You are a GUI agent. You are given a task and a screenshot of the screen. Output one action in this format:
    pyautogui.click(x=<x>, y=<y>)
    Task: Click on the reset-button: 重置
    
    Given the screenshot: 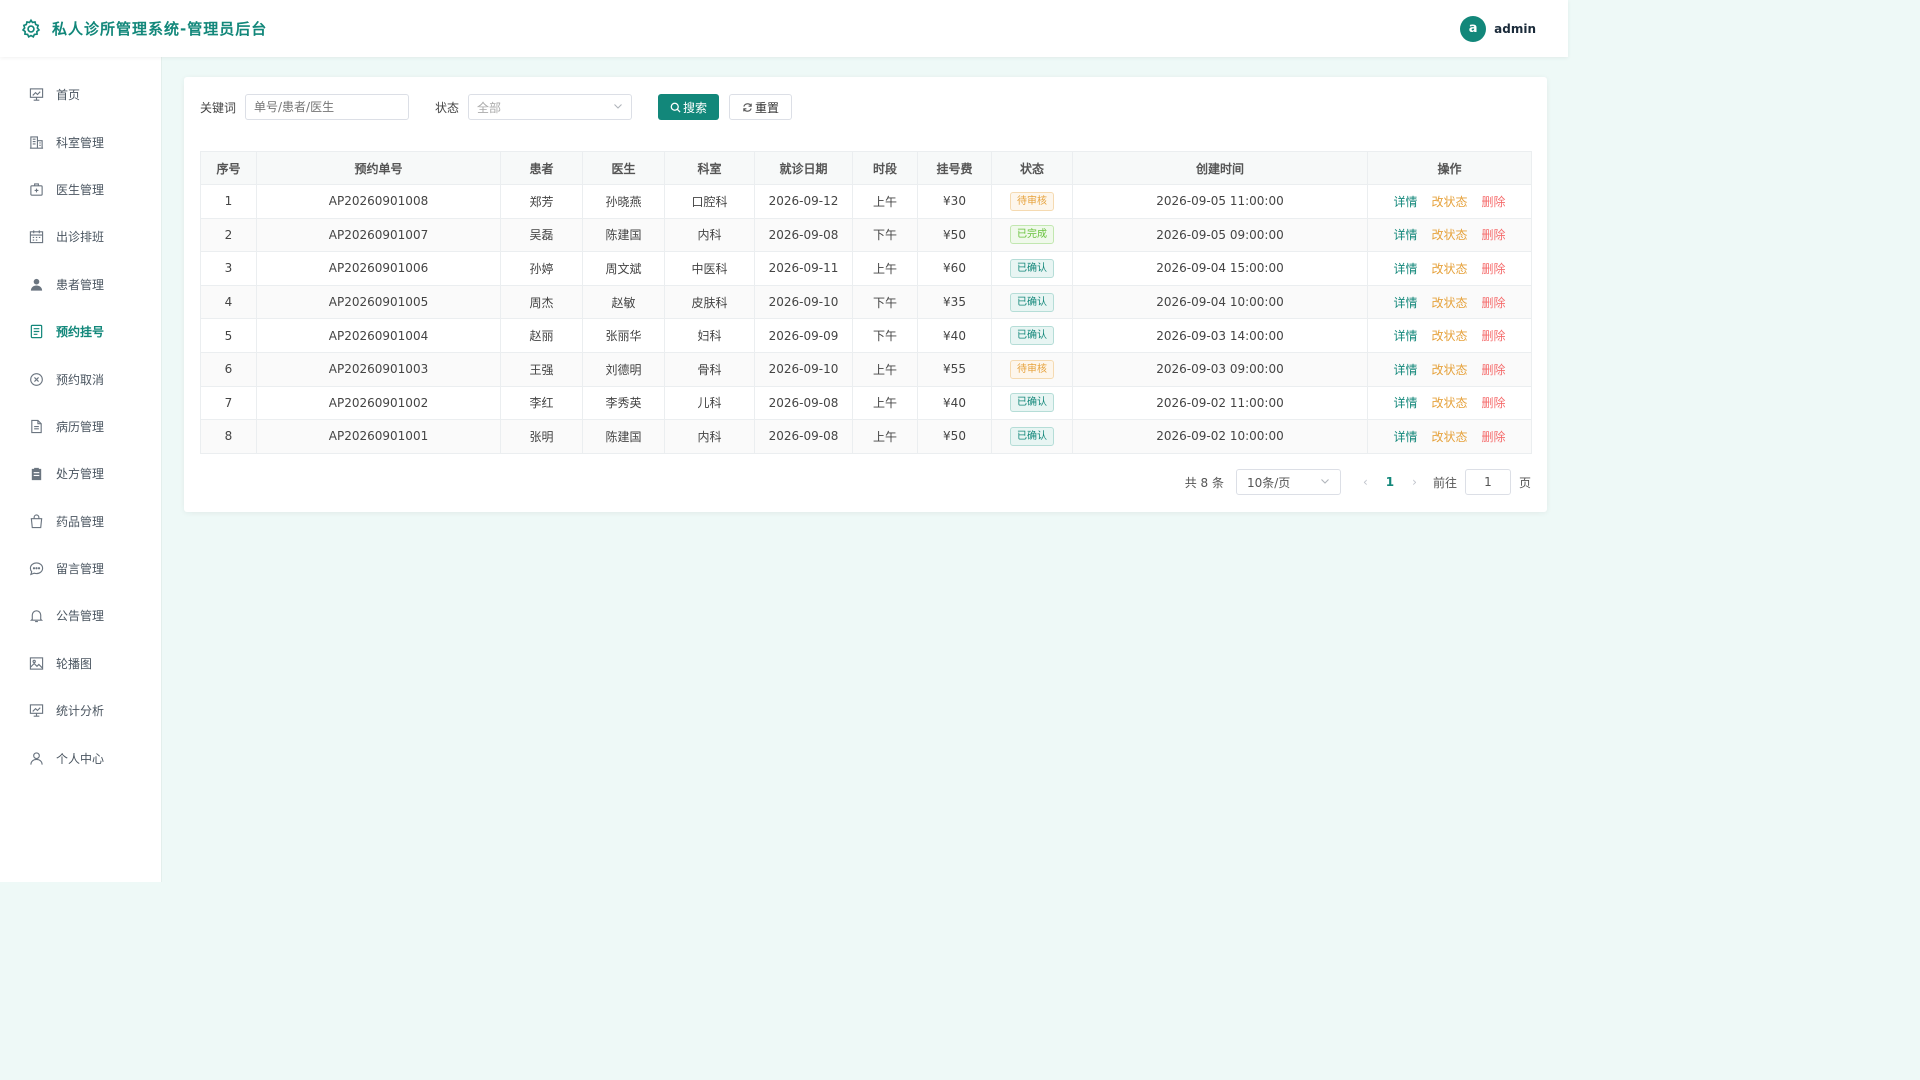 What is the action you would take?
    pyautogui.click(x=761, y=107)
    